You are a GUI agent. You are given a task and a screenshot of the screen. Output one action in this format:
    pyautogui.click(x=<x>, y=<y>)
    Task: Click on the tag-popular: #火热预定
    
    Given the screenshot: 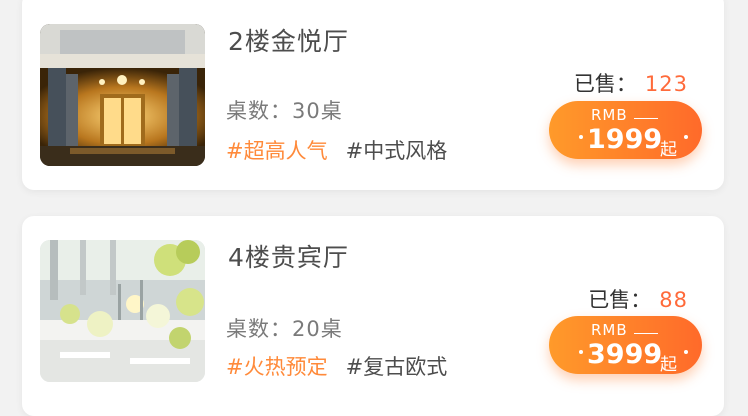 What is the action you would take?
    pyautogui.click(x=277, y=367)
    